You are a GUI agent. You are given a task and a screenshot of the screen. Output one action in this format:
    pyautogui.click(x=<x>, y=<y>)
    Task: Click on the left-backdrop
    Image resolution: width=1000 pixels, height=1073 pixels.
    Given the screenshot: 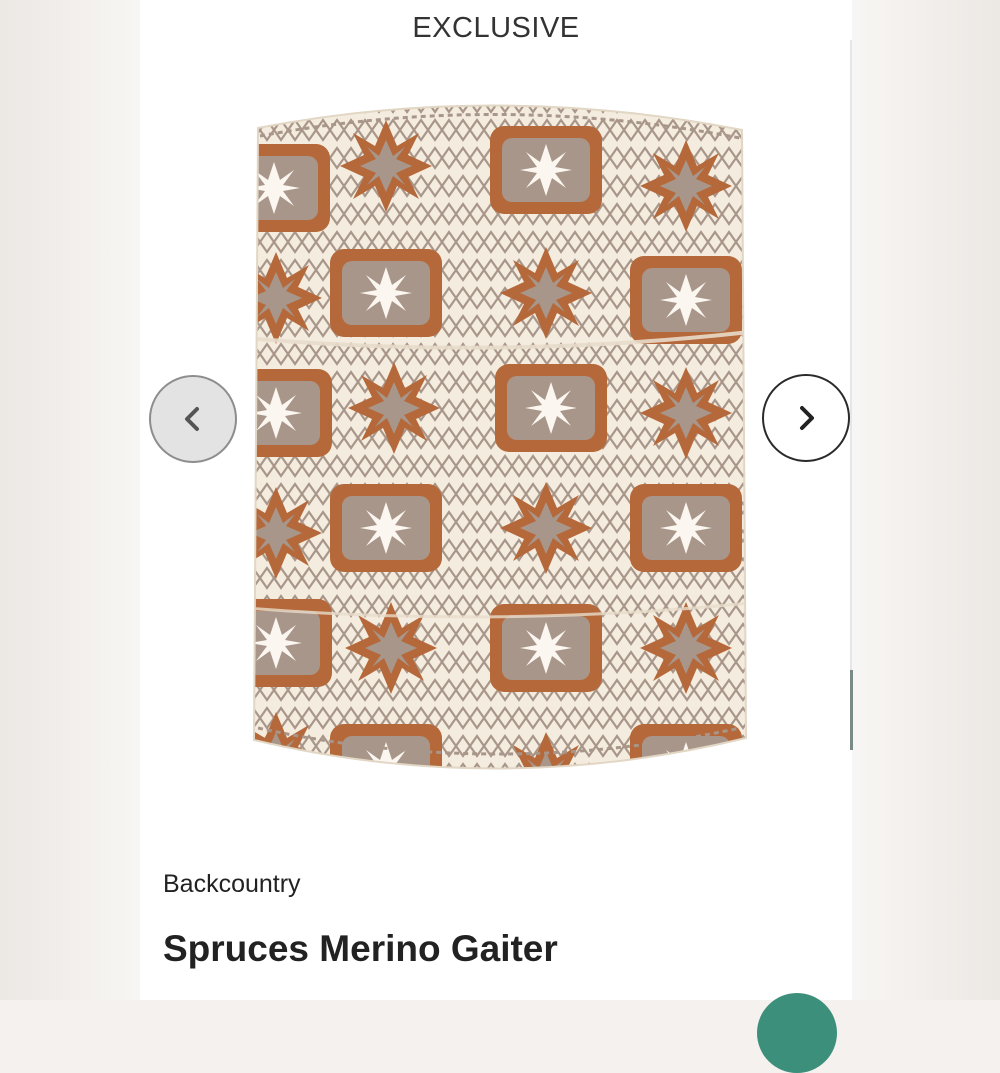 What is the action you would take?
    pyautogui.click(x=70, y=500)
    